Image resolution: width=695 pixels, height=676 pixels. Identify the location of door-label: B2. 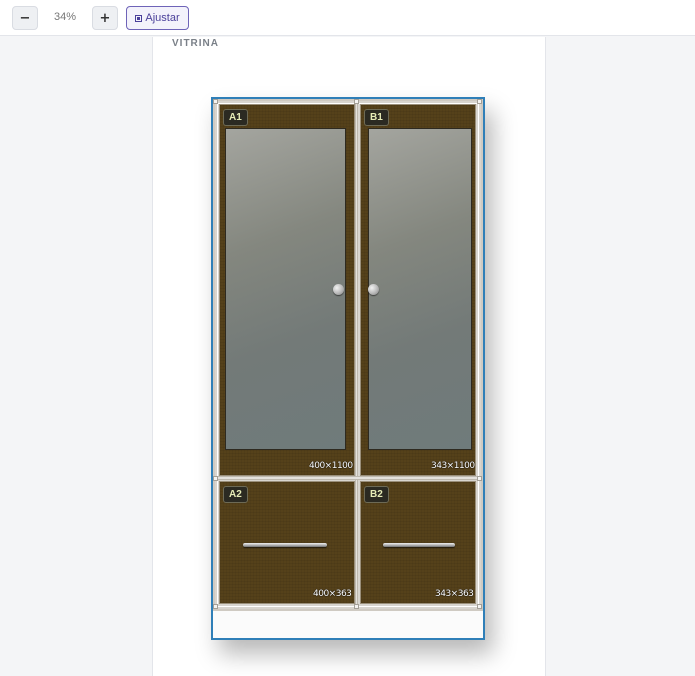
(376, 494).